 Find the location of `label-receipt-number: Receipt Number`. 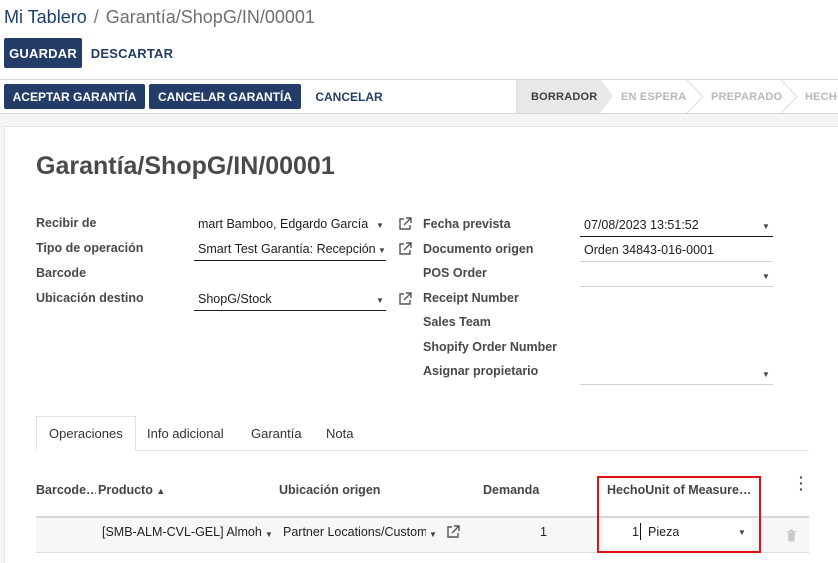

label-receipt-number: Receipt Number is located at coordinates (471, 298).